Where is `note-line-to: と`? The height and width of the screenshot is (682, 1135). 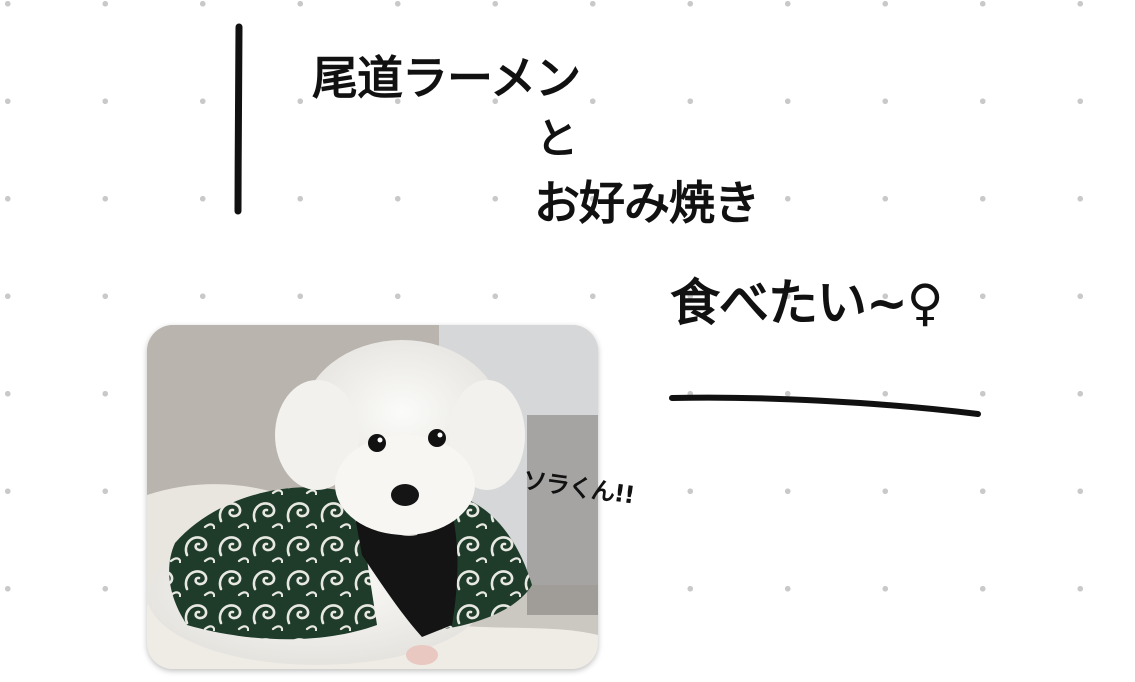
note-line-to: と is located at coordinates (557, 138).